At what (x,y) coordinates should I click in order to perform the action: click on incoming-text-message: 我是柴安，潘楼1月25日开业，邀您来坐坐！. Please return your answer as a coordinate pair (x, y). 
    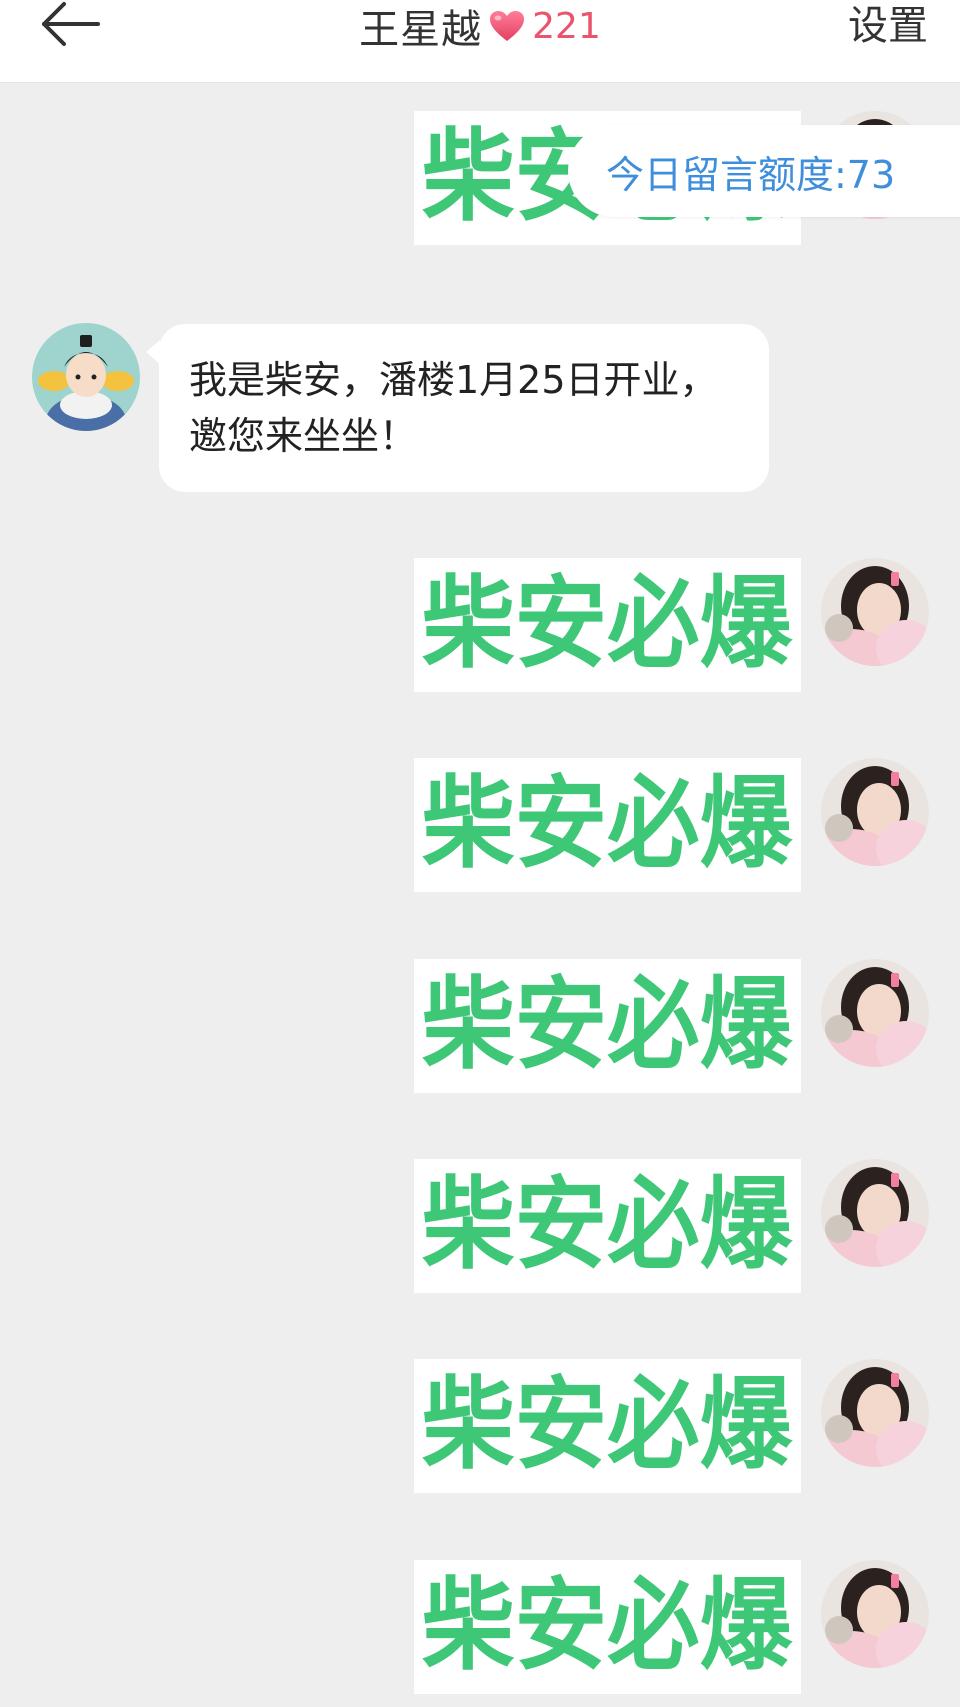
    Looking at the image, I should click on (464, 408).